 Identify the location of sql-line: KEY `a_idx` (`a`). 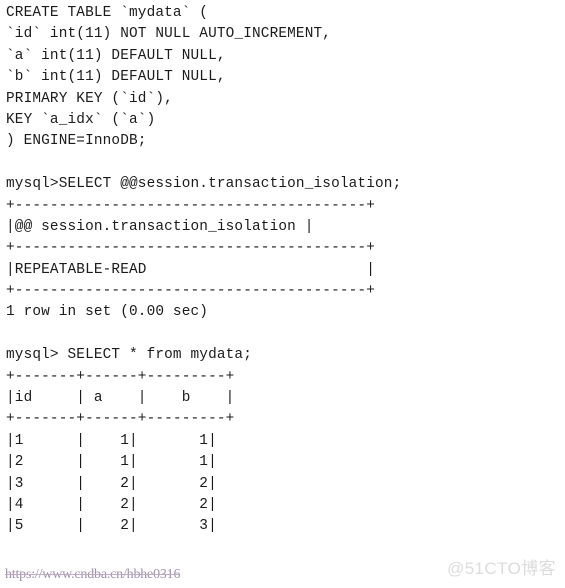
(81, 119).